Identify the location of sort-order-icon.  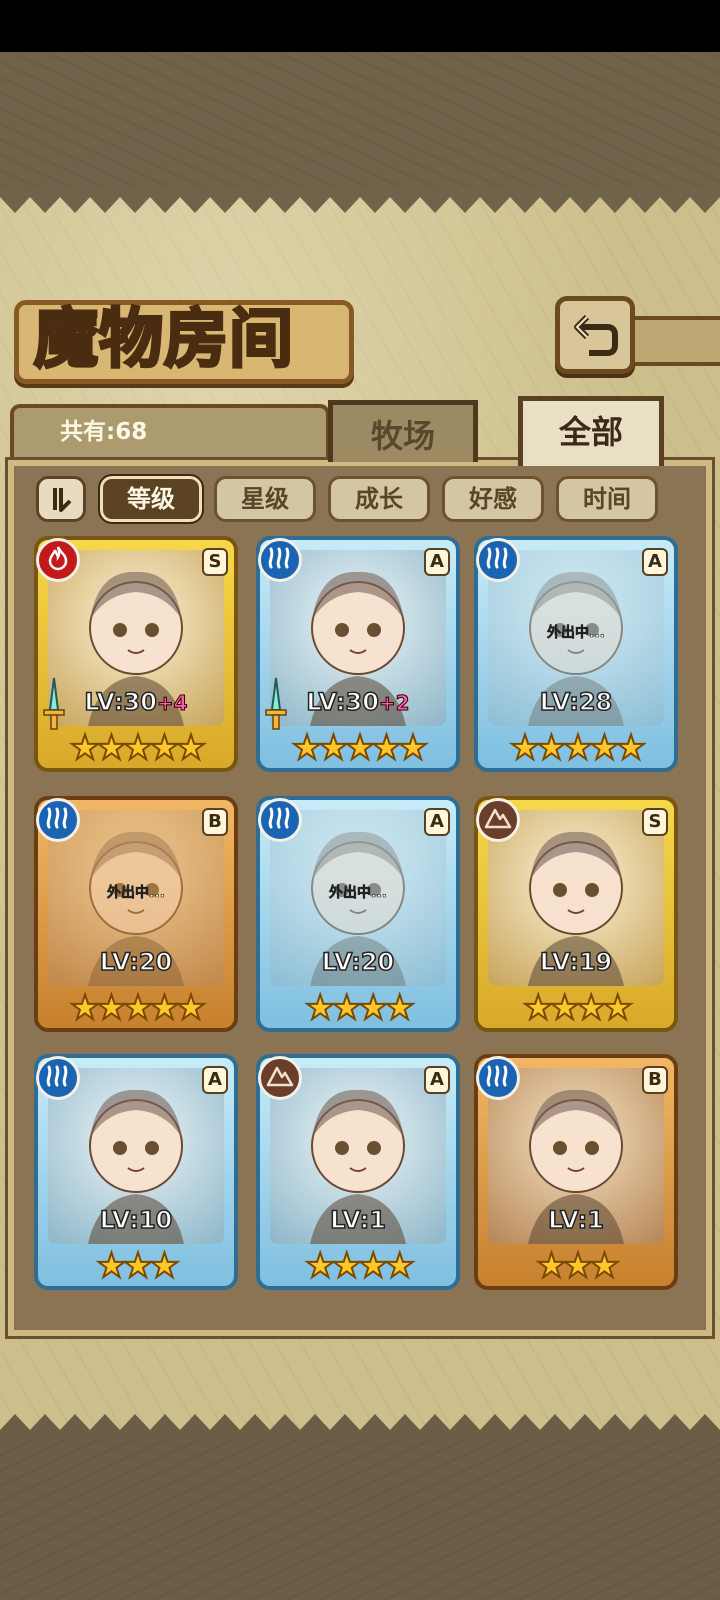
(62, 500).